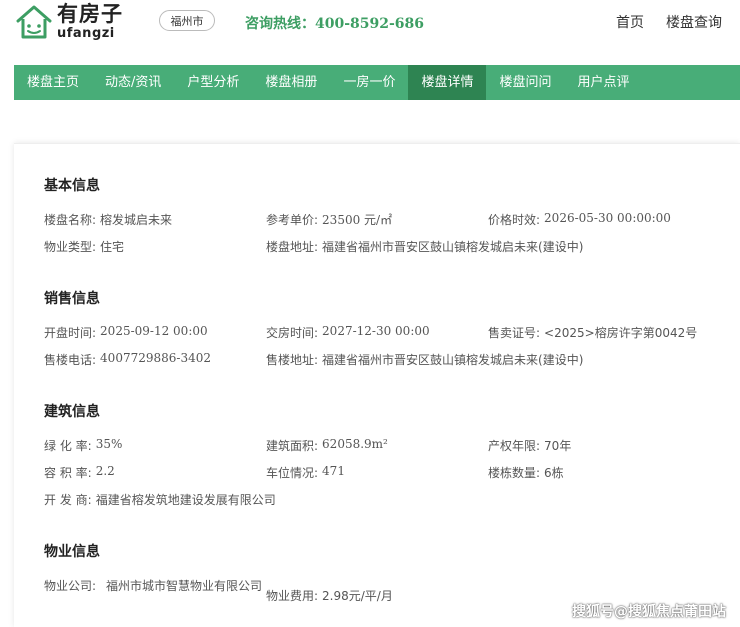 The width and height of the screenshot is (740, 627). I want to click on field-project-name: 楼盘名称: 榕发城启未来, so click(108, 220).